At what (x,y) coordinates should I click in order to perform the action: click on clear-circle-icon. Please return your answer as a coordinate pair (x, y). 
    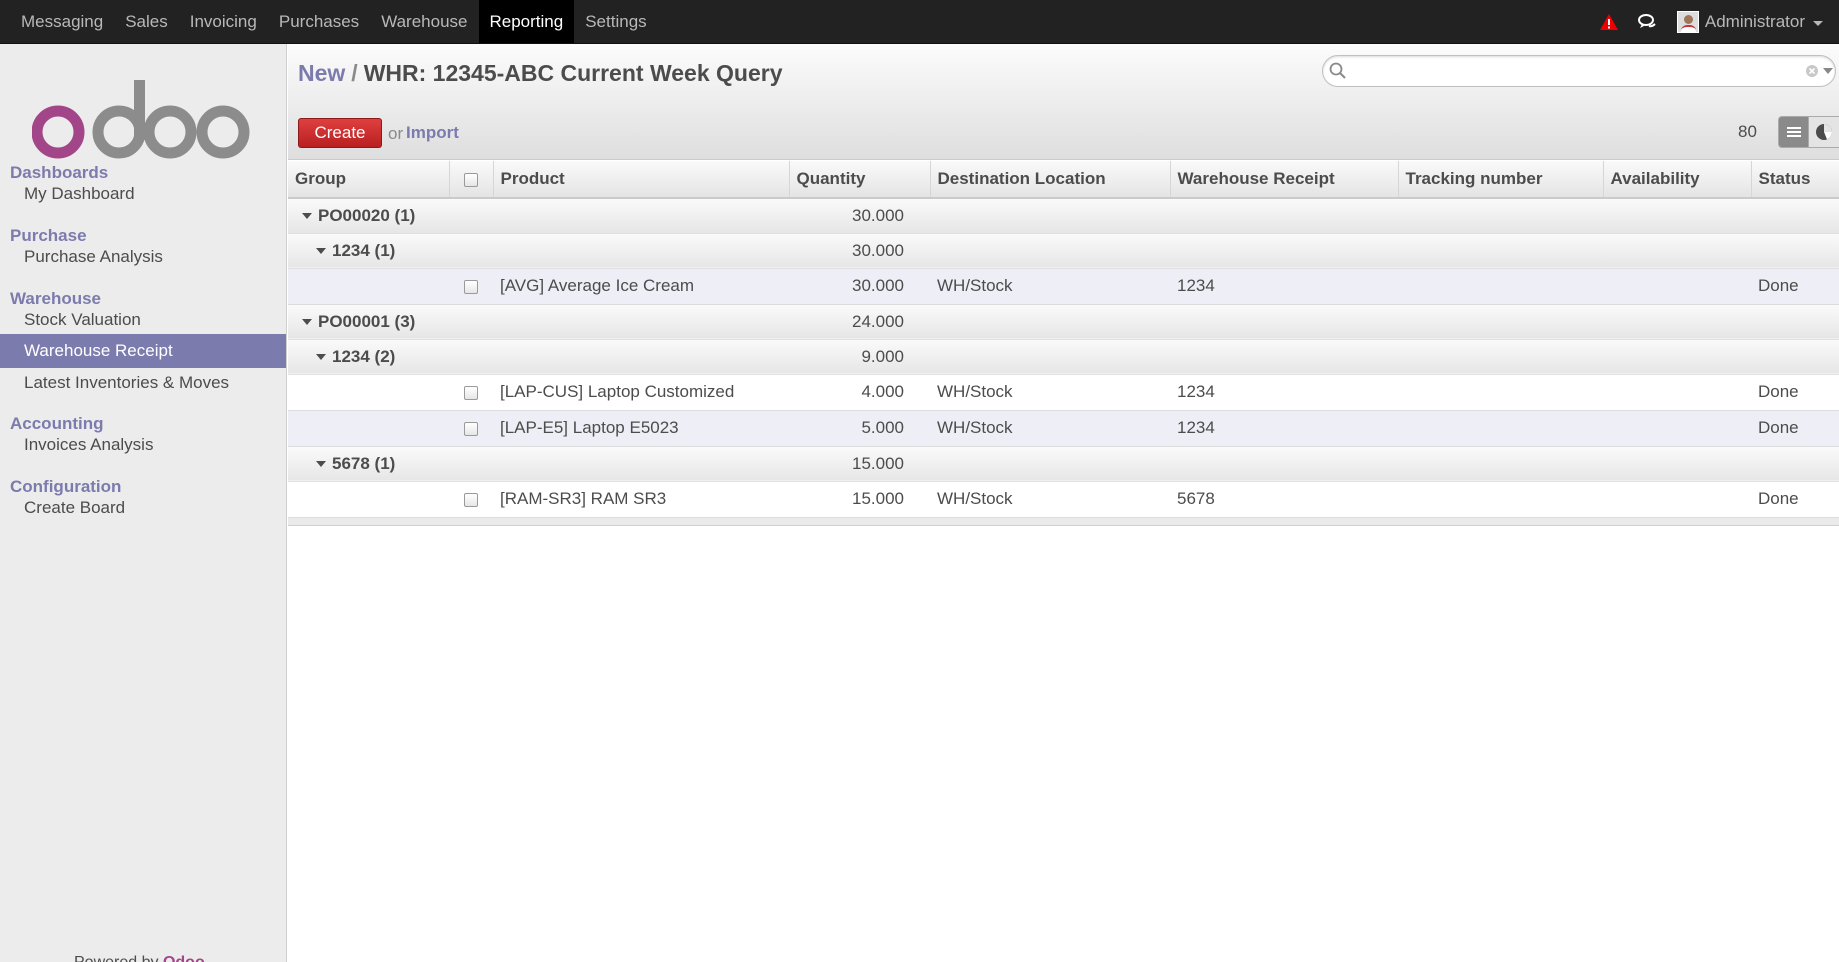
    Looking at the image, I should click on (1812, 71).